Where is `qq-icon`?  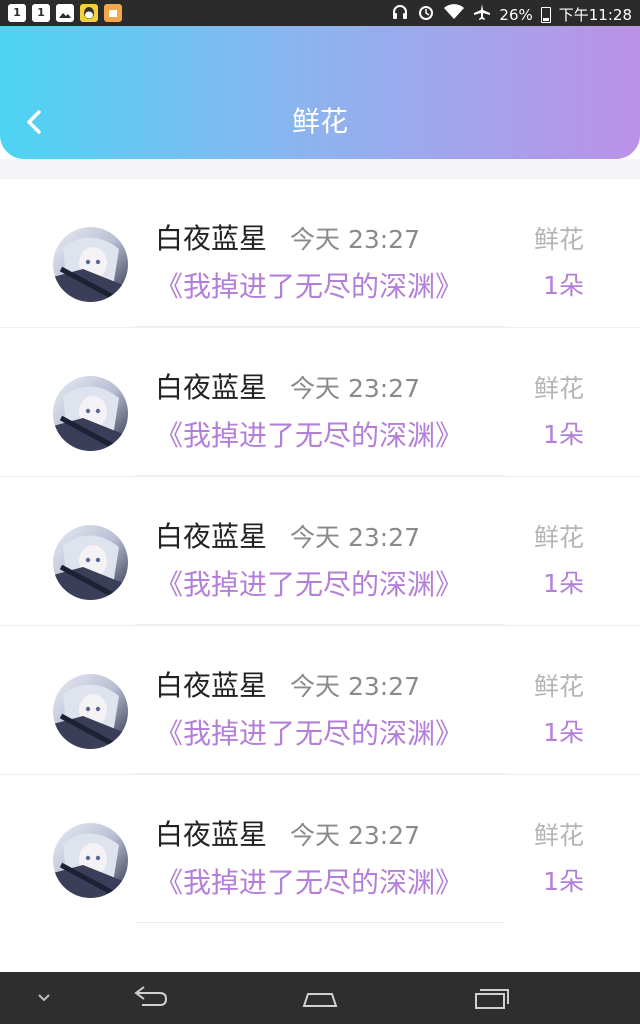 qq-icon is located at coordinates (89, 13).